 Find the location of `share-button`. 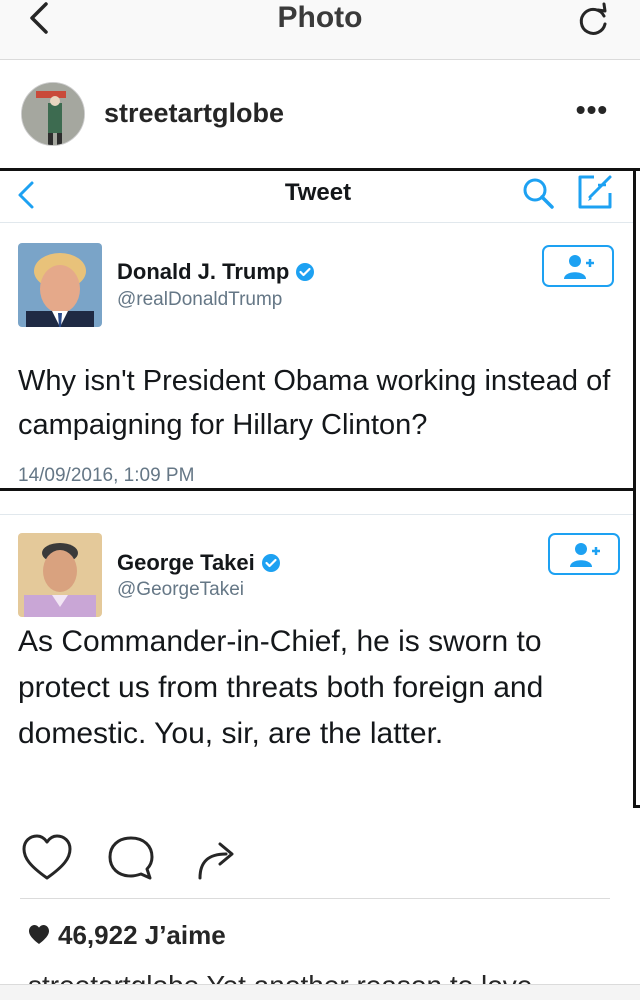

share-button is located at coordinates (217, 859).